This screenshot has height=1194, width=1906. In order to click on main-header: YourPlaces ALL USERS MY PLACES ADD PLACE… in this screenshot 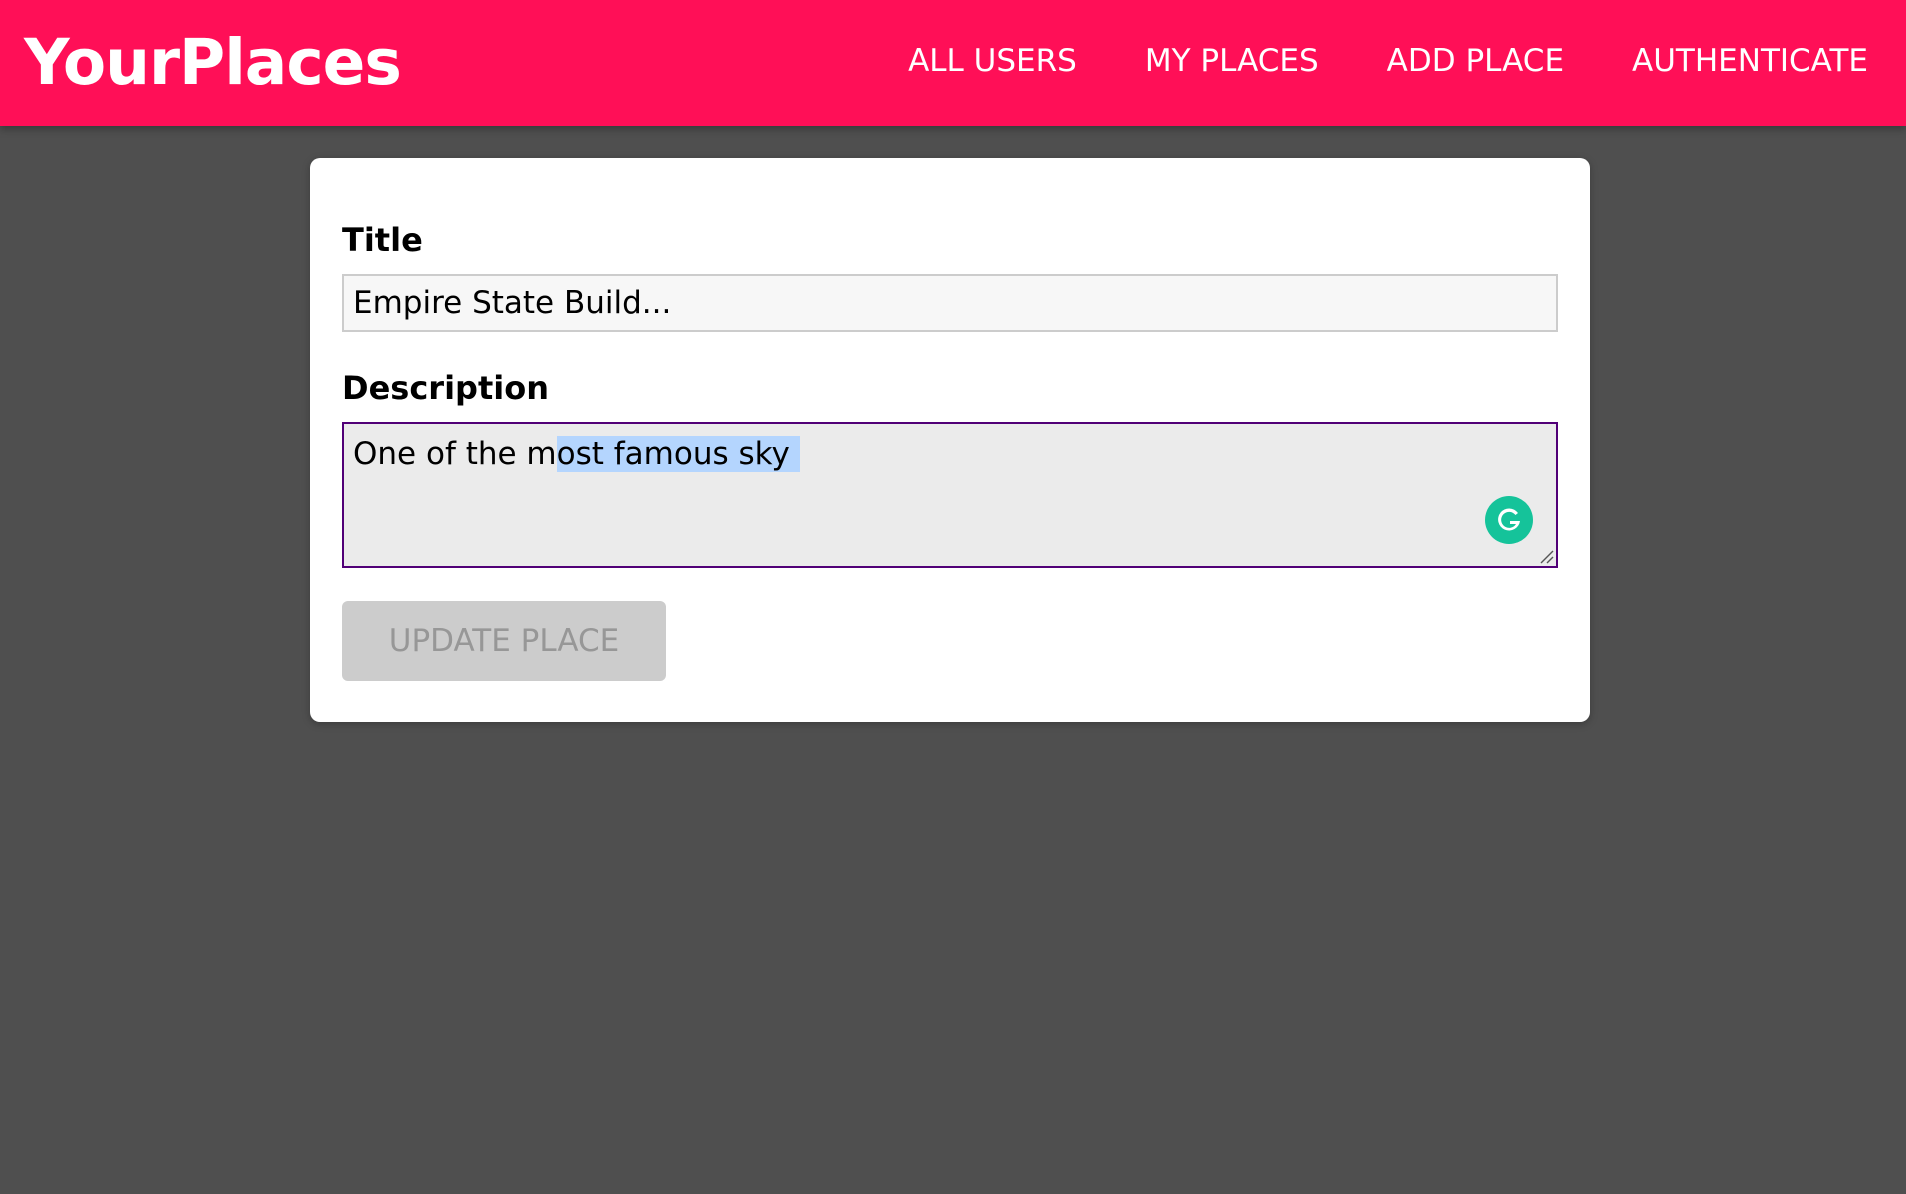, I will do `click(953, 63)`.